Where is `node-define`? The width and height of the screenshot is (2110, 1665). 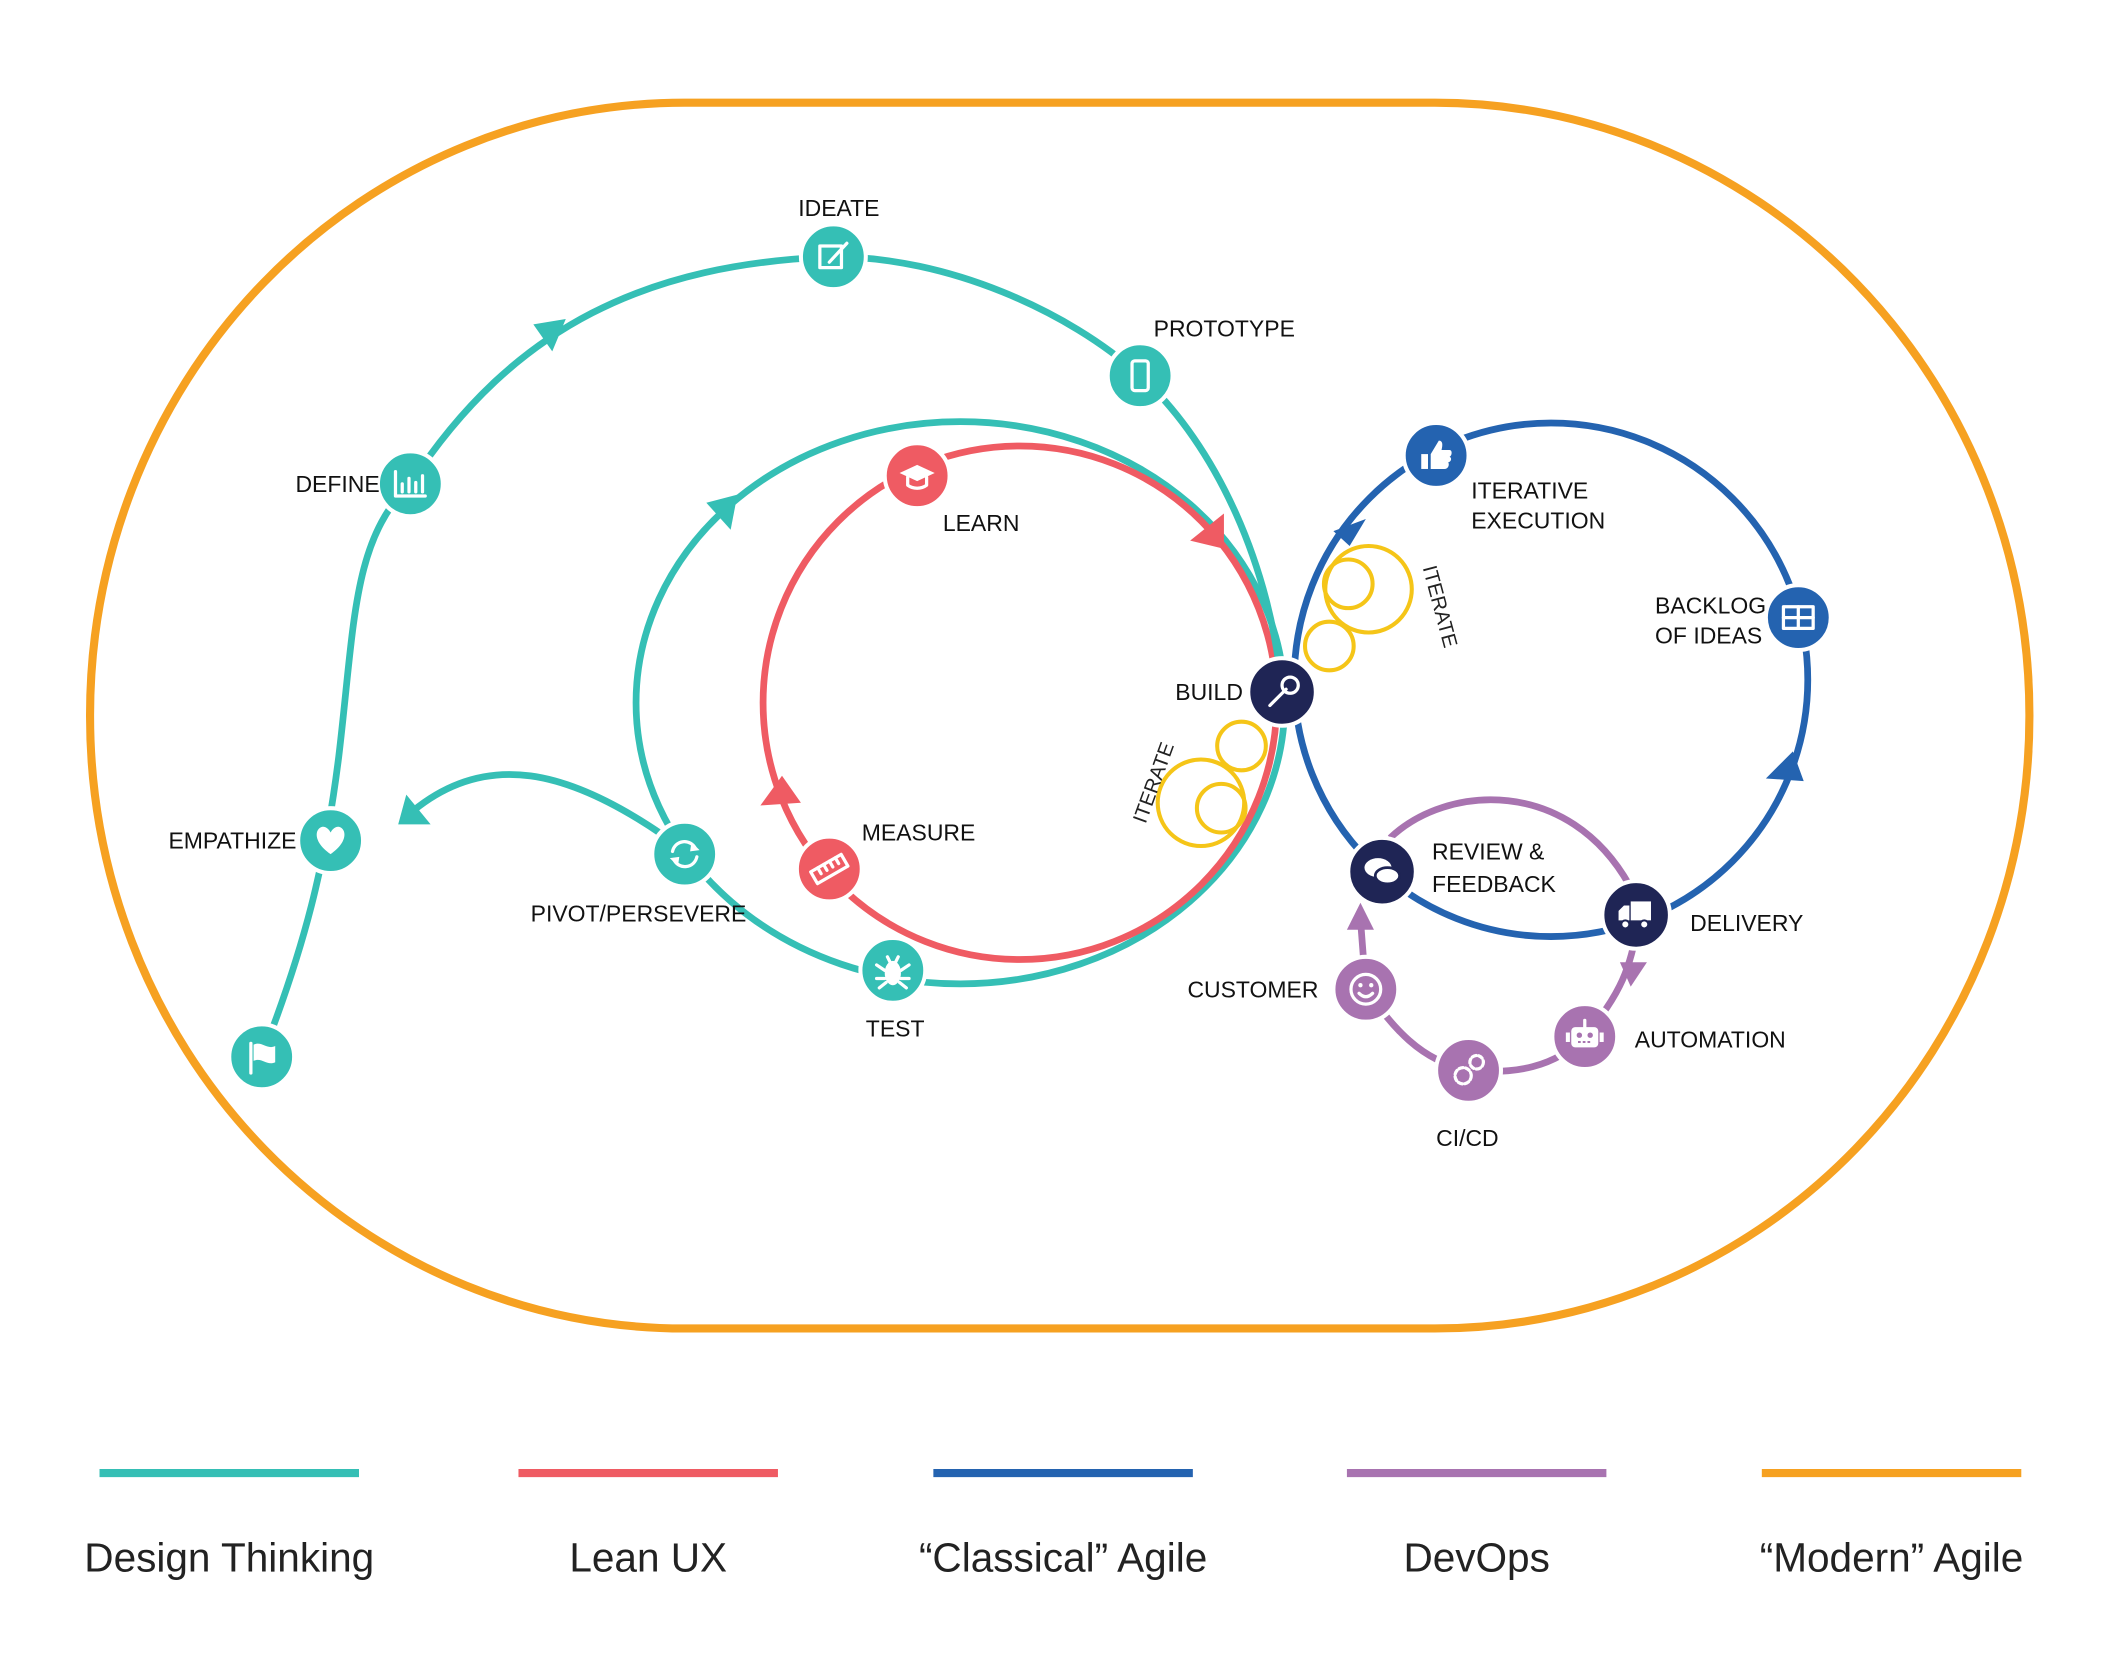
node-define is located at coordinates (410, 484).